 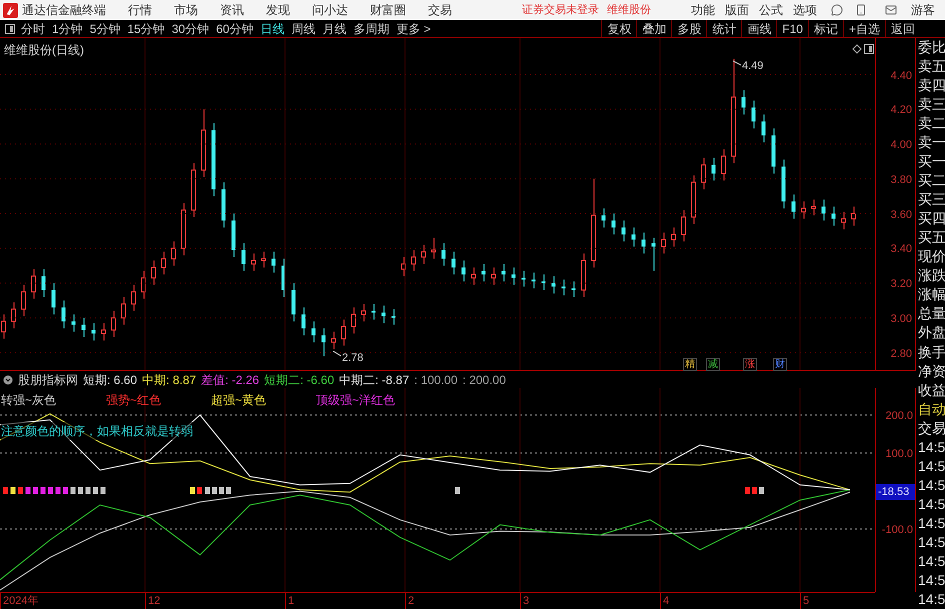 What do you see at coordinates (44, 50) in the screenshot?
I see `chart-title: 维维股份(日线)` at bounding box center [44, 50].